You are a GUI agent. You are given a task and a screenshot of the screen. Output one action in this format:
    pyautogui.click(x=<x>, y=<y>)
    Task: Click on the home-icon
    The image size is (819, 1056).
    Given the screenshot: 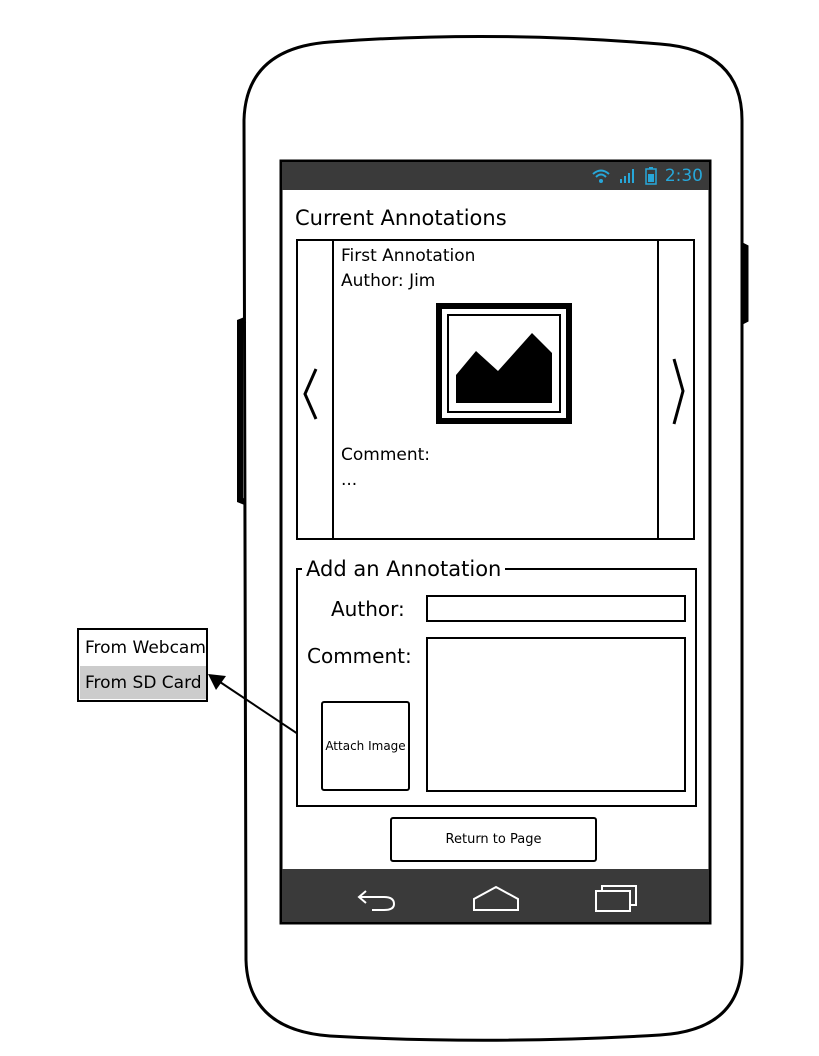 What is the action you would take?
    pyautogui.click(x=496, y=898)
    